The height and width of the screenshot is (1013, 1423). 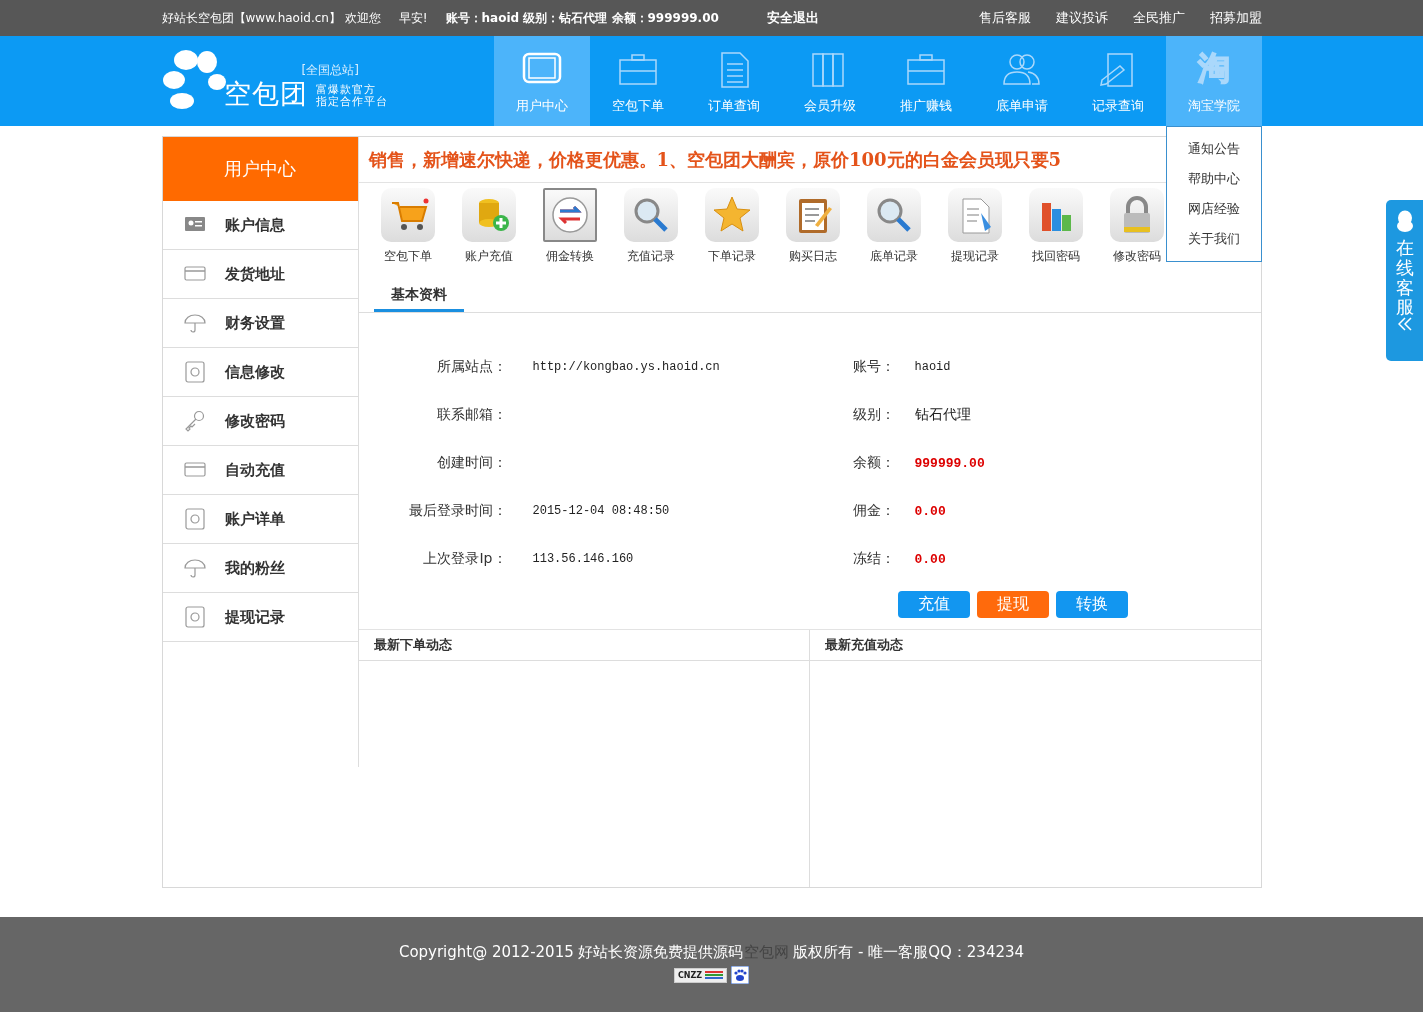 What do you see at coordinates (1004, 18) in the screenshot?
I see `top-link: 售后客服` at bounding box center [1004, 18].